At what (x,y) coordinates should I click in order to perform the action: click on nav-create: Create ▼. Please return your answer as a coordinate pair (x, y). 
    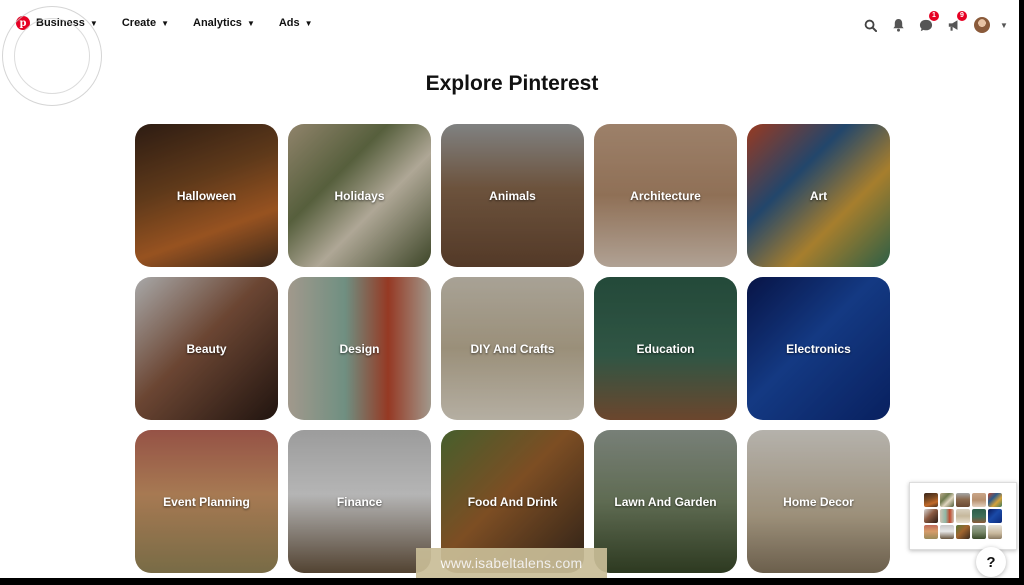
    Looking at the image, I should click on (145, 23).